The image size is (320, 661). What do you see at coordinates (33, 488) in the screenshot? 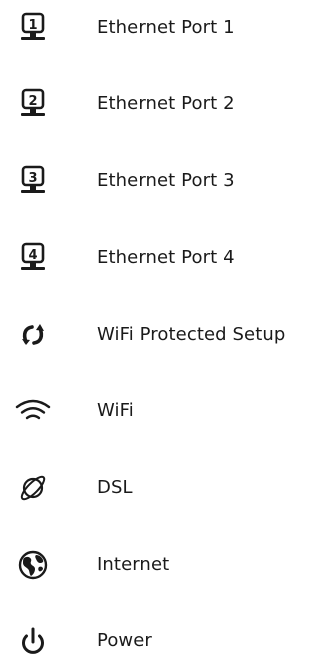
I see `dsl-icon` at bounding box center [33, 488].